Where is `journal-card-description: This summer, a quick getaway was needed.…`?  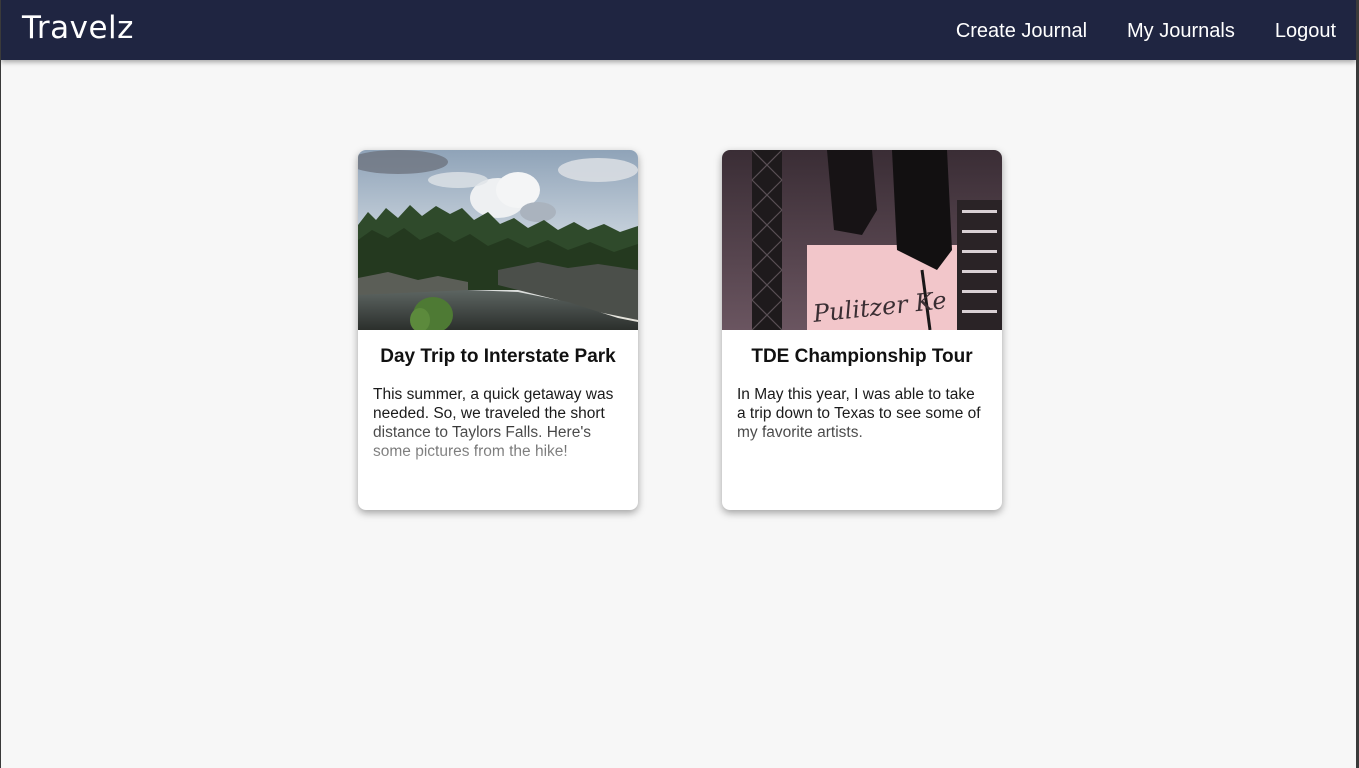
journal-card-description: This summer, a quick getaway was needed.… is located at coordinates (493, 423).